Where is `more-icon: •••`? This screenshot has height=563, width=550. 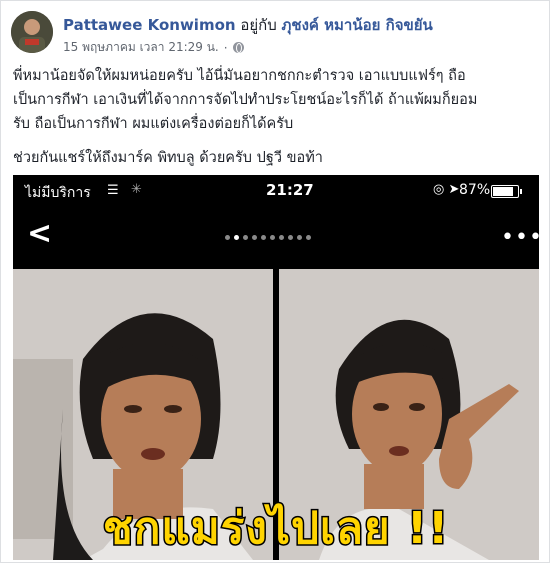 more-icon: ••• is located at coordinates (520, 237).